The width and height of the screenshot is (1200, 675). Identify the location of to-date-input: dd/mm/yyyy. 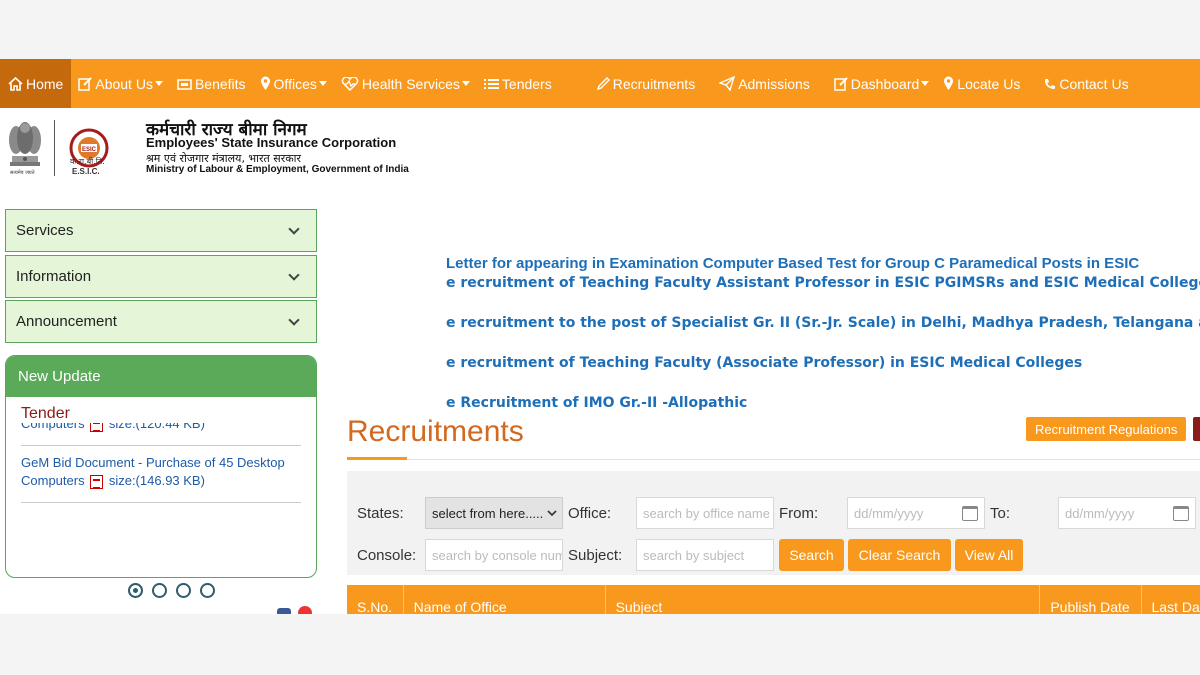
(1127, 513).